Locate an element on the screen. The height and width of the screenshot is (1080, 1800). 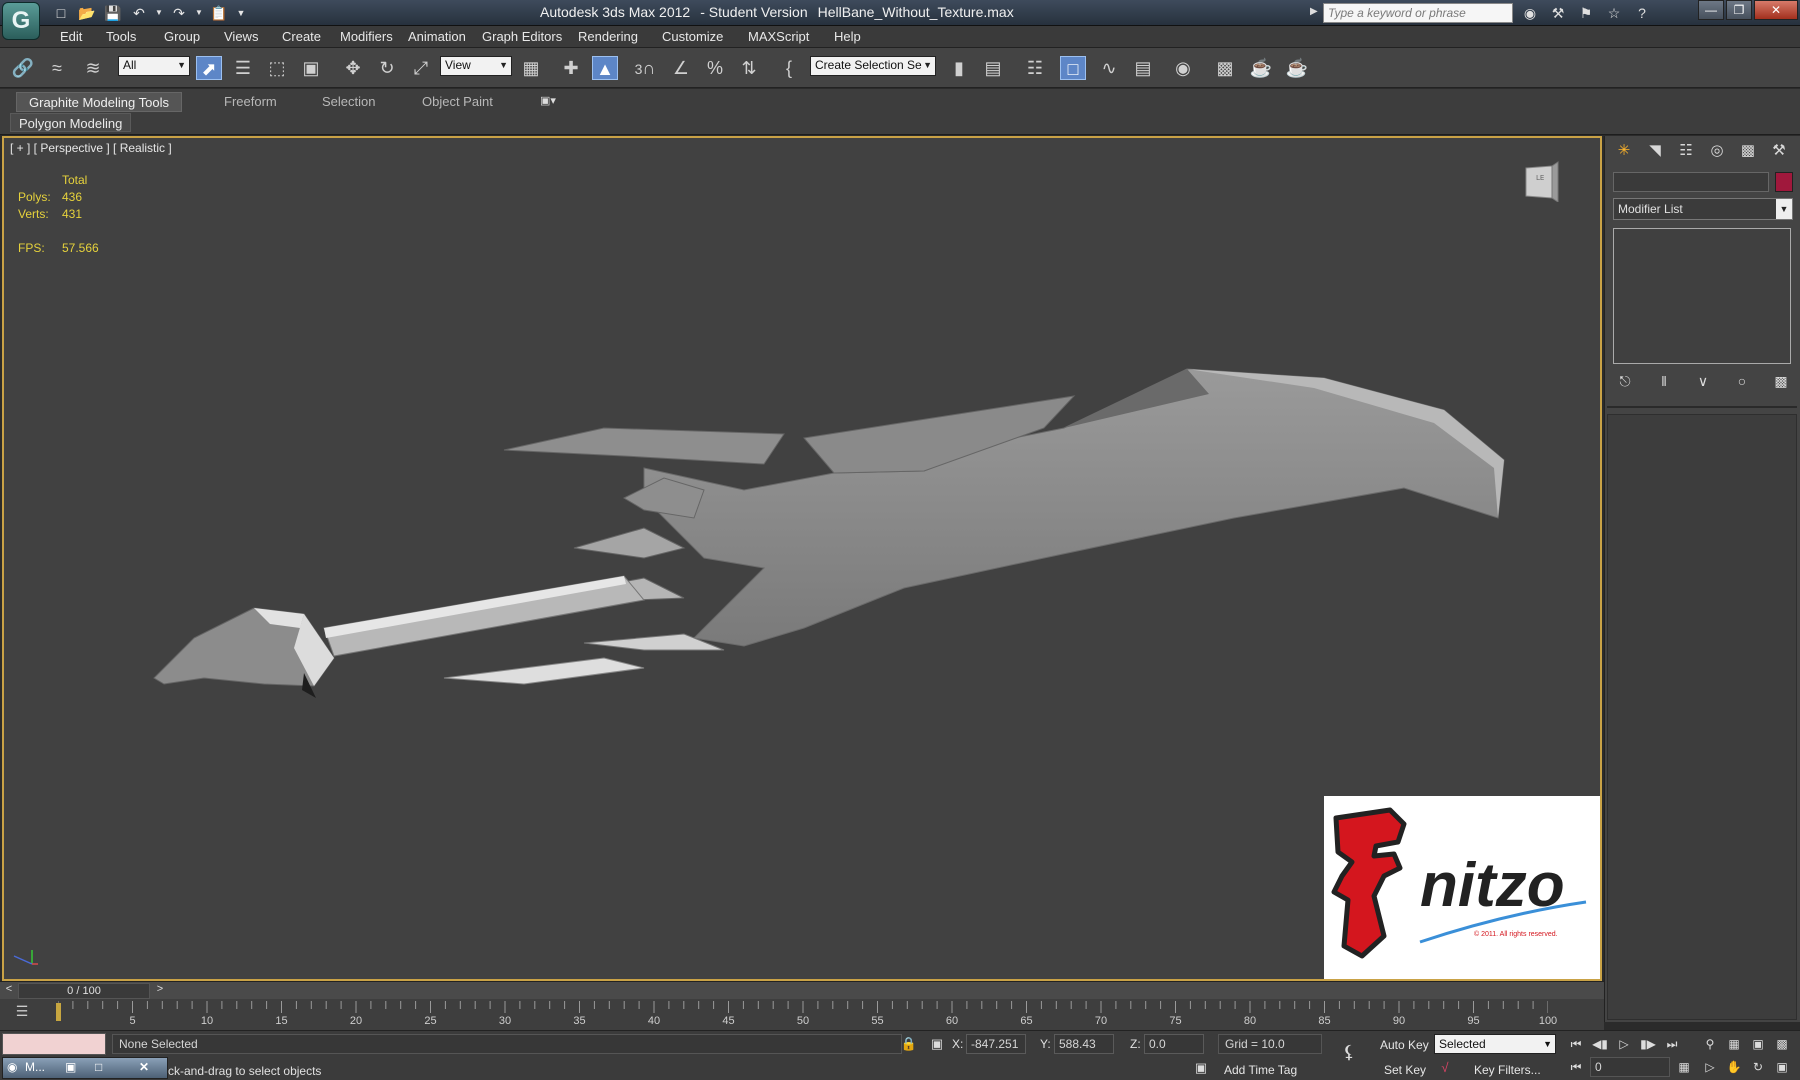
key-mode-toggle-icon: √ is located at coordinates (1445, 1068).